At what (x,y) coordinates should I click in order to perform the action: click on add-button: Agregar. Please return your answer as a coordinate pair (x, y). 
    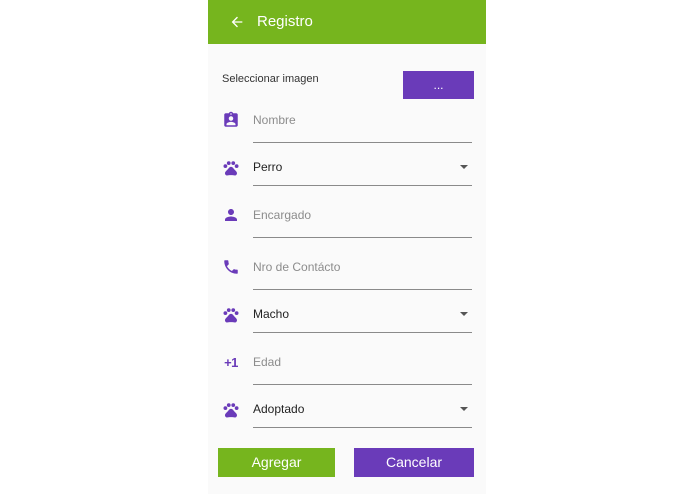
    Looking at the image, I should click on (276, 462).